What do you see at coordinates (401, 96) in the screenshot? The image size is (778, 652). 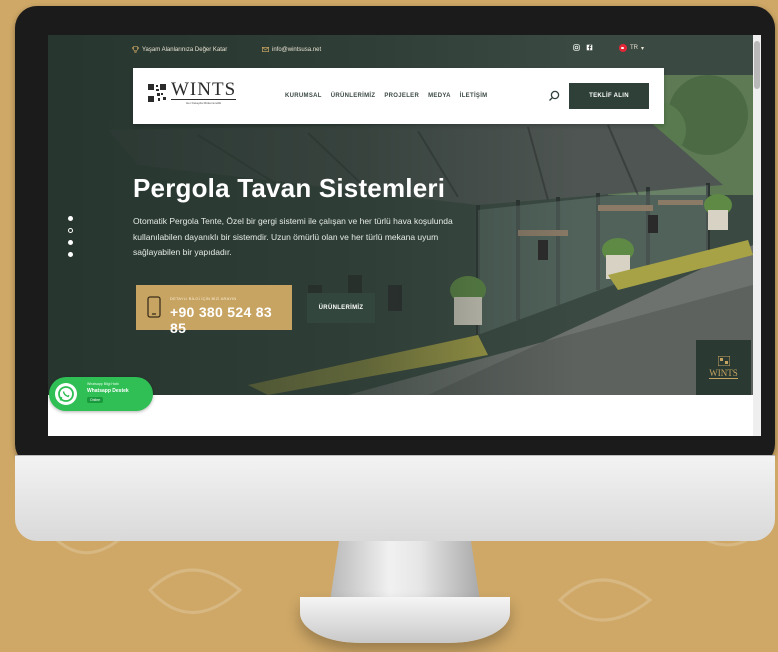 I see `nav-item-projeler: PROJELER` at bounding box center [401, 96].